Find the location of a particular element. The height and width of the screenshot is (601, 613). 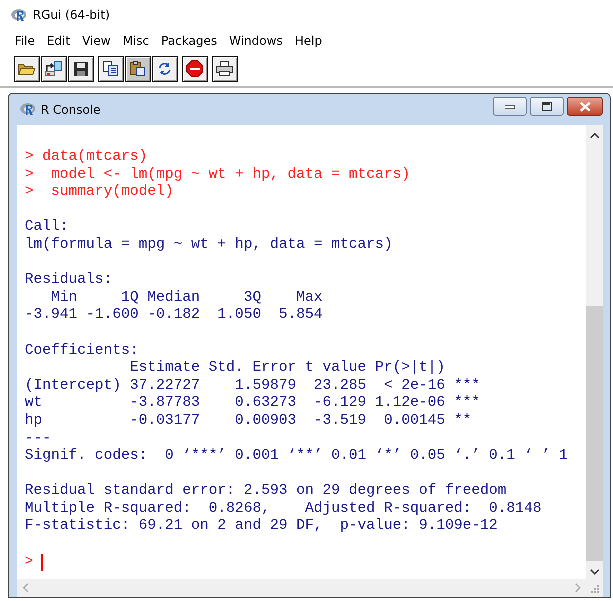

menu-item: Windows is located at coordinates (256, 41).